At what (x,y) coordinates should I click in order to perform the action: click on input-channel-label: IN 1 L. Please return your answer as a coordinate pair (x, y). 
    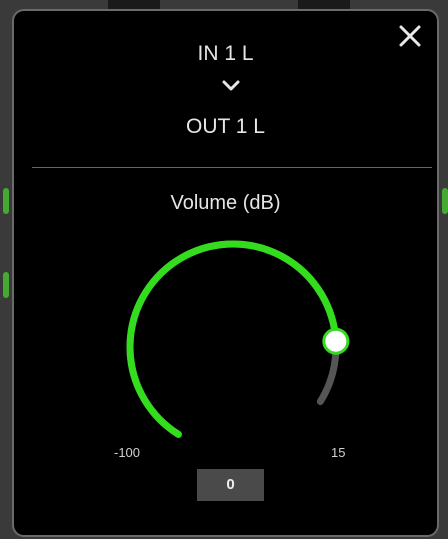
    Looking at the image, I should click on (225, 53).